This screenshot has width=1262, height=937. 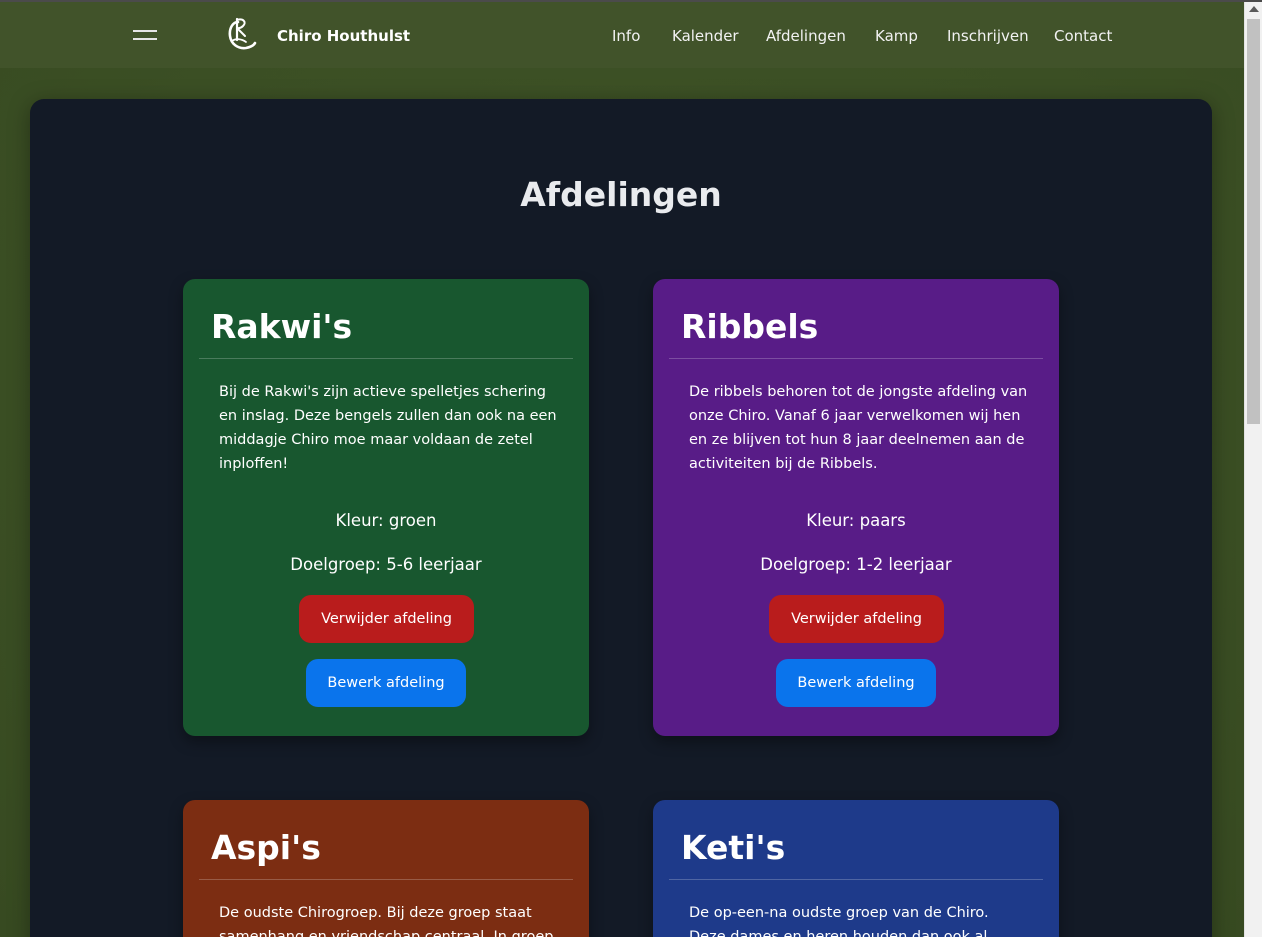 I want to click on card-target-group: Doelgroep: 5-6 leerjaar, so click(x=386, y=564).